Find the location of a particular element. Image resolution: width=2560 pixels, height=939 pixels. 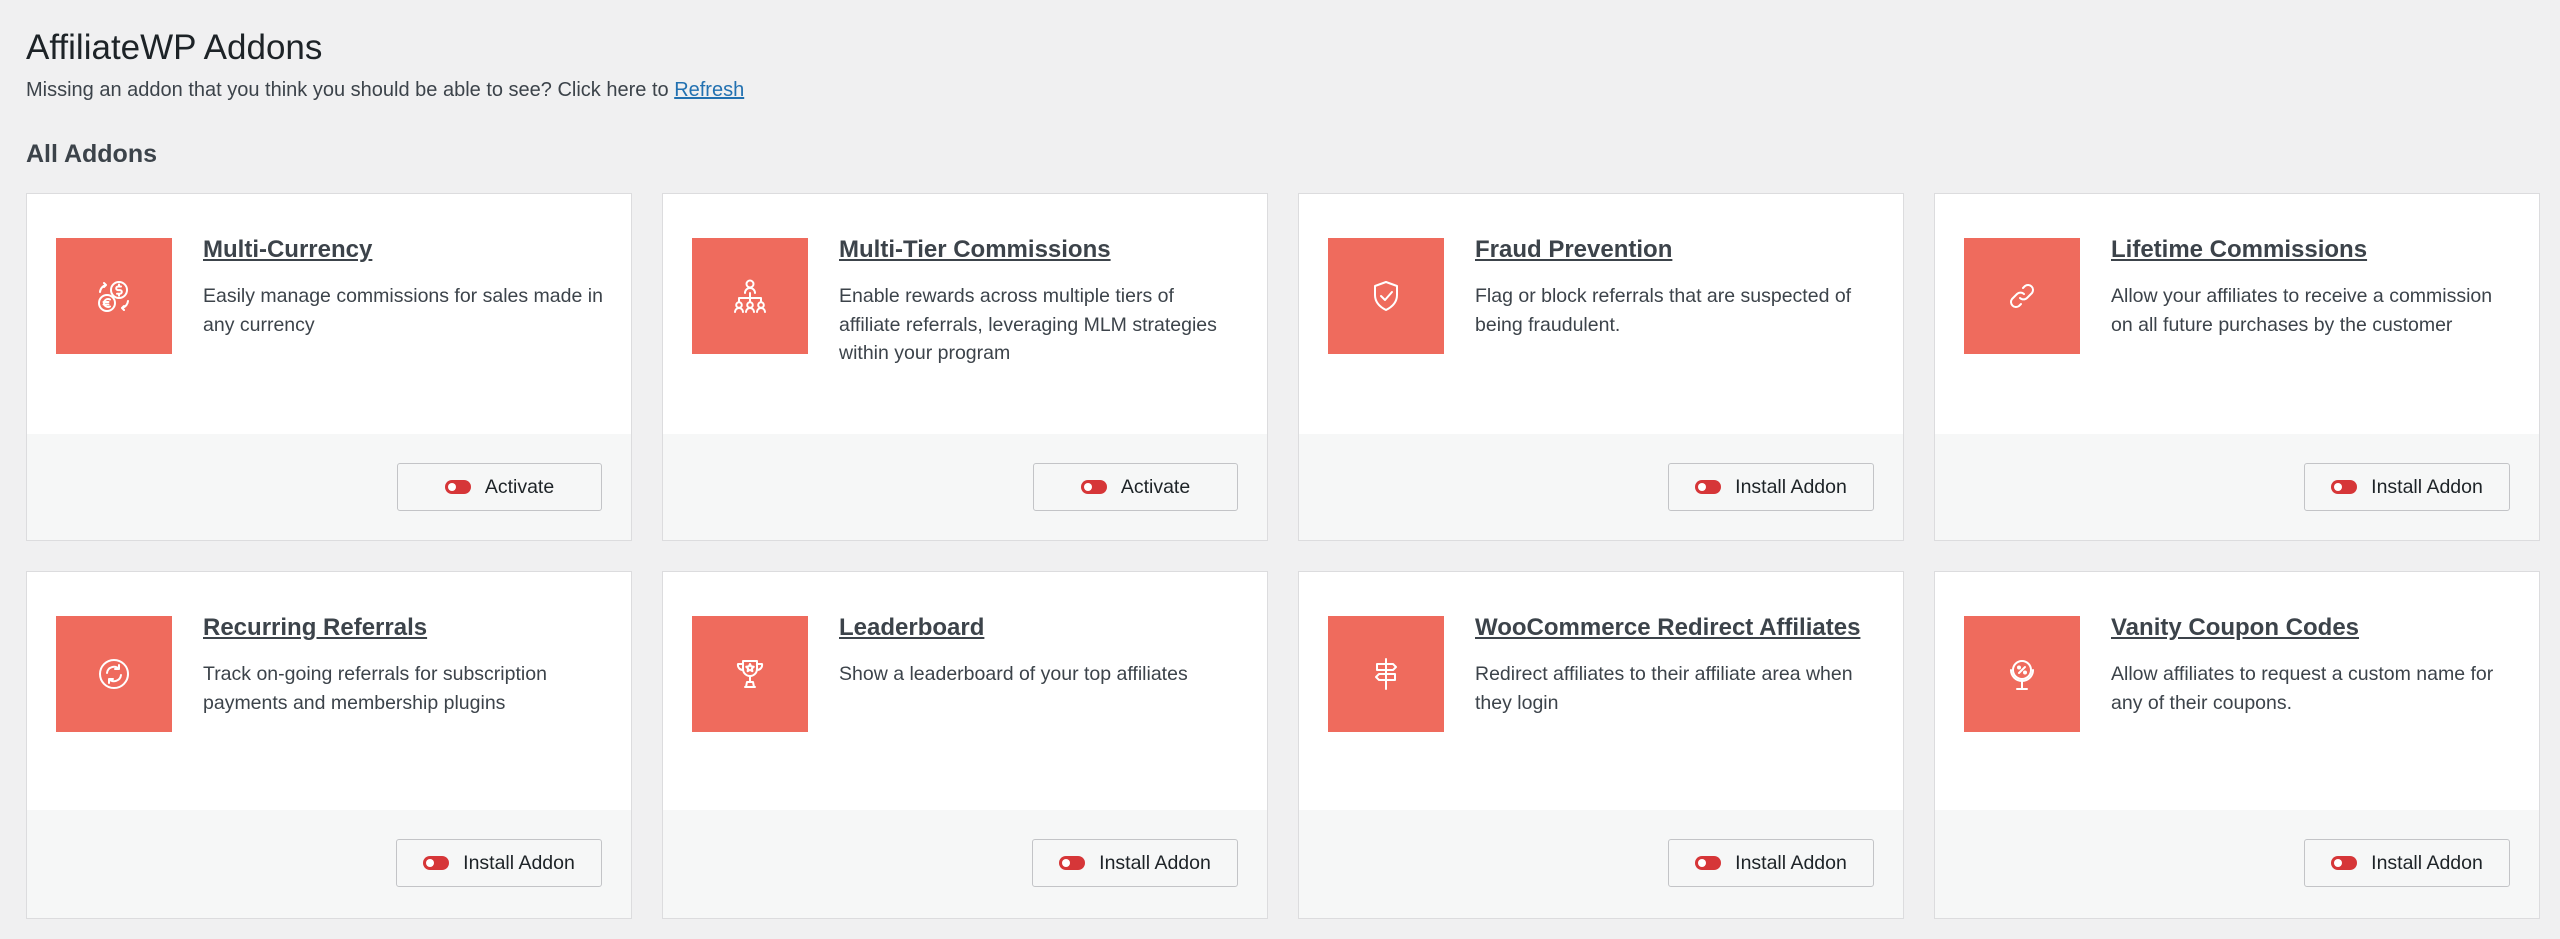

signpost-icon is located at coordinates (1386, 674).